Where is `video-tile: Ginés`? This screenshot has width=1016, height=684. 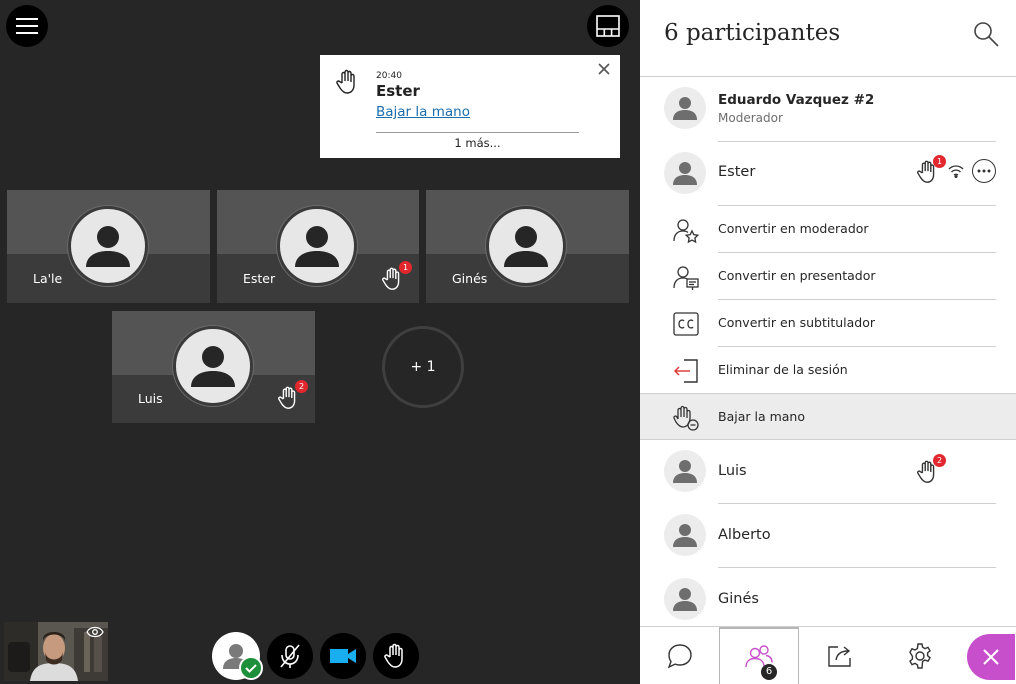 video-tile: Ginés is located at coordinates (527, 246).